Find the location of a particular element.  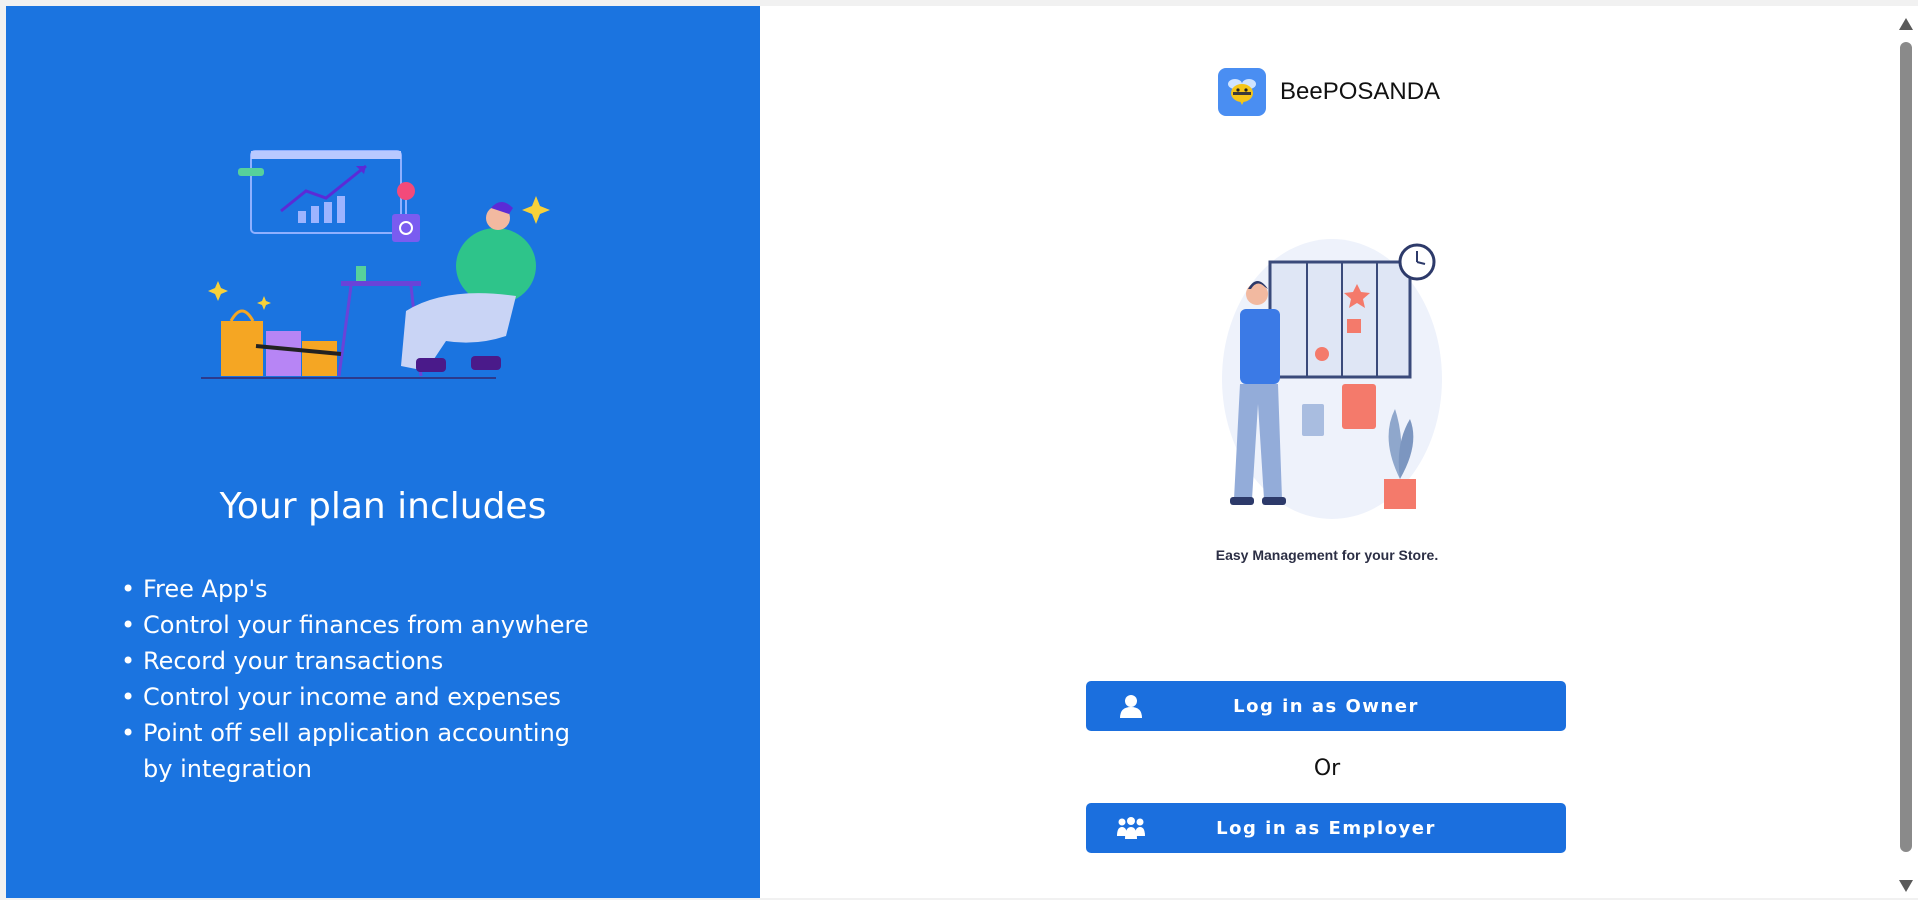

brand-header: BeePOSANDA is located at coordinates (1329, 92).